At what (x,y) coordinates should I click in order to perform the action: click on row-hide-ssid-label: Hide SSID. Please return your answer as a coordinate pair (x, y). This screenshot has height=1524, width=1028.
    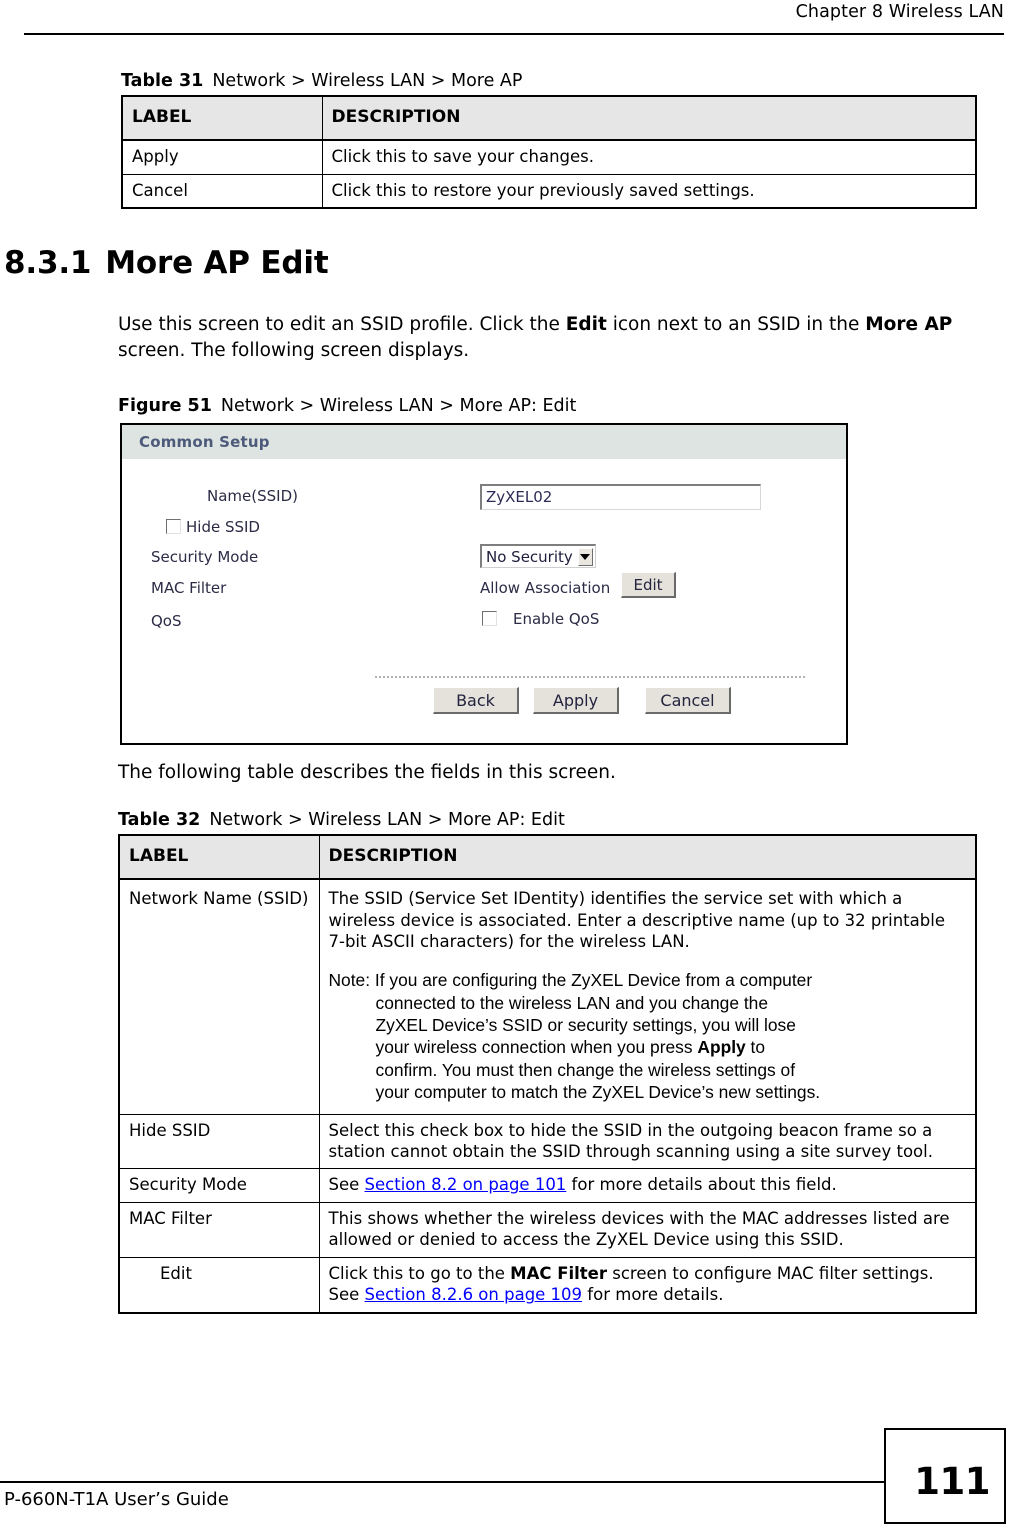
    Looking at the image, I should click on (219, 1141).